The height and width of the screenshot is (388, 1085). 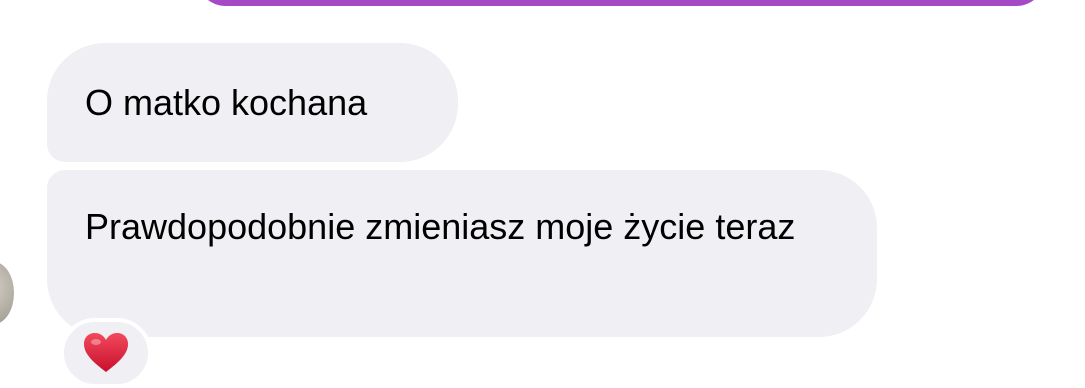 What do you see at coordinates (226, 102) in the screenshot?
I see `message-text: O matko kochana` at bounding box center [226, 102].